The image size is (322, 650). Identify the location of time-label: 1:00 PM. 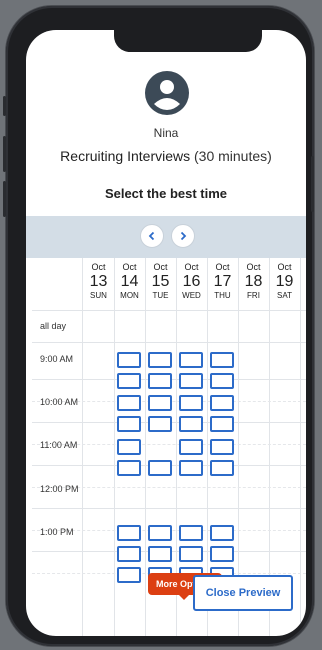
(57, 532).